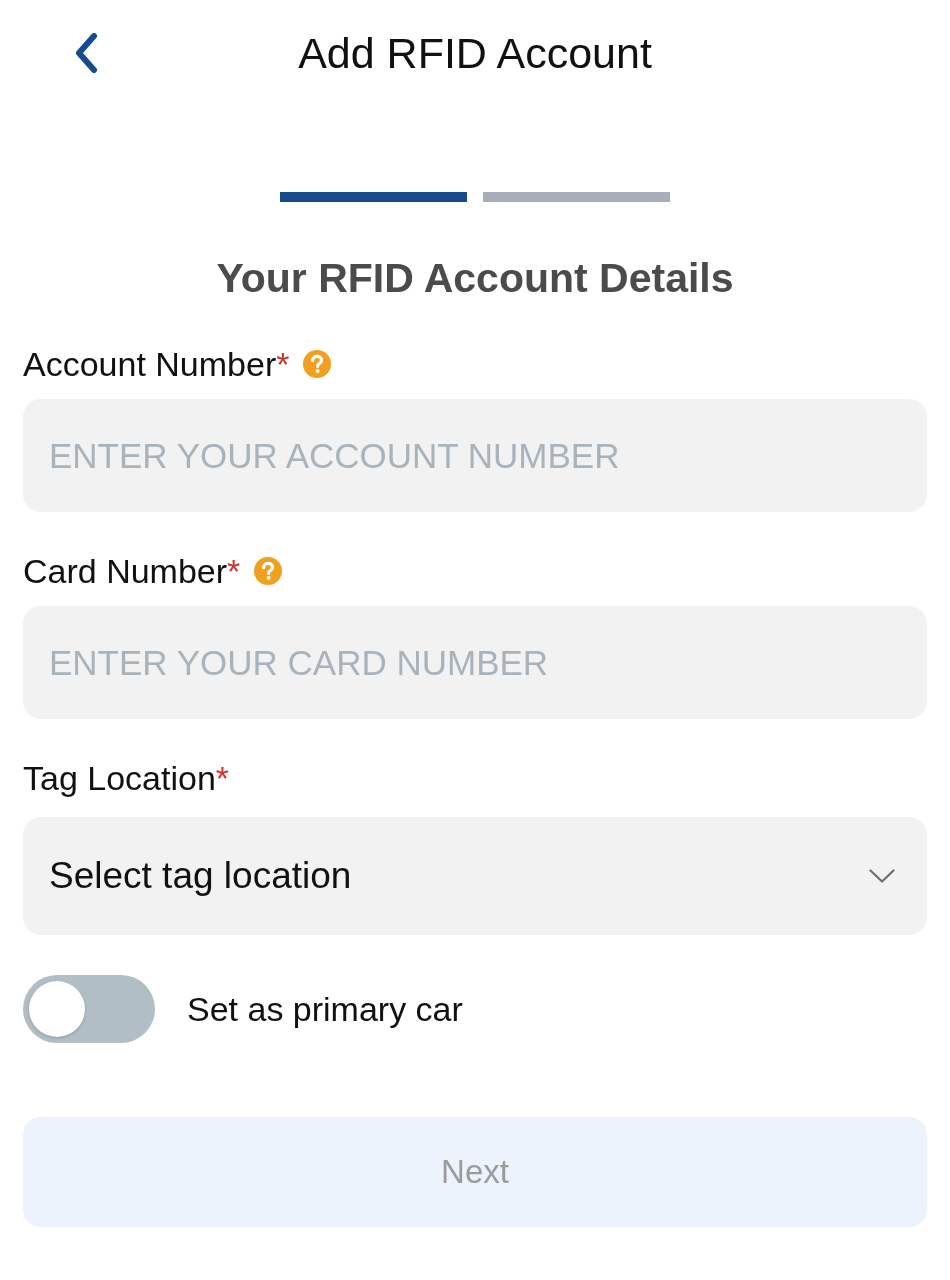 The height and width of the screenshot is (1280, 950). What do you see at coordinates (475, 53) in the screenshot?
I see `page-title: Add RFID Account` at bounding box center [475, 53].